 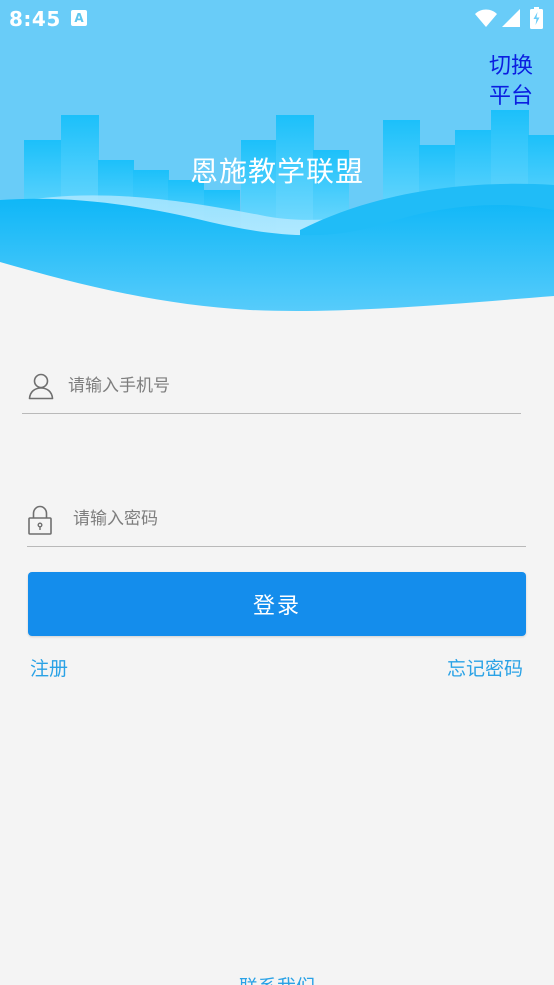 What do you see at coordinates (485, 667) in the screenshot?
I see `forgot-password-link: 忘记密码` at bounding box center [485, 667].